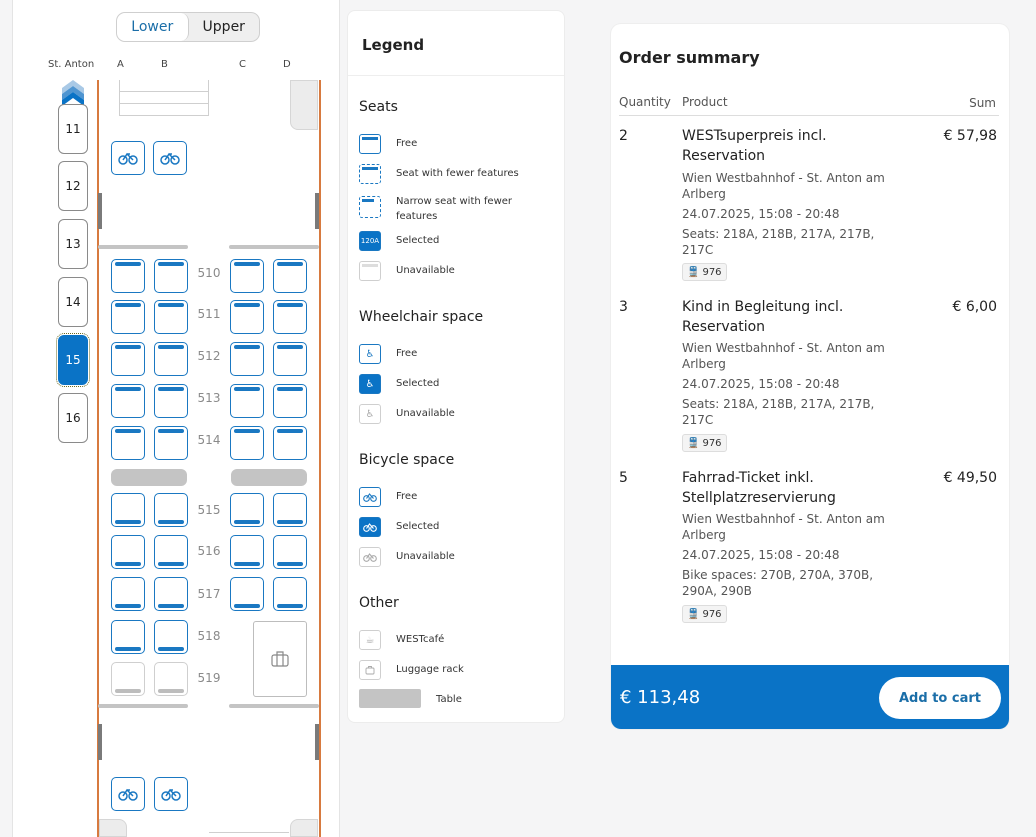 The height and width of the screenshot is (837, 1036). I want to click on legend-bicycle-free-label: Free, so click(407, 496).